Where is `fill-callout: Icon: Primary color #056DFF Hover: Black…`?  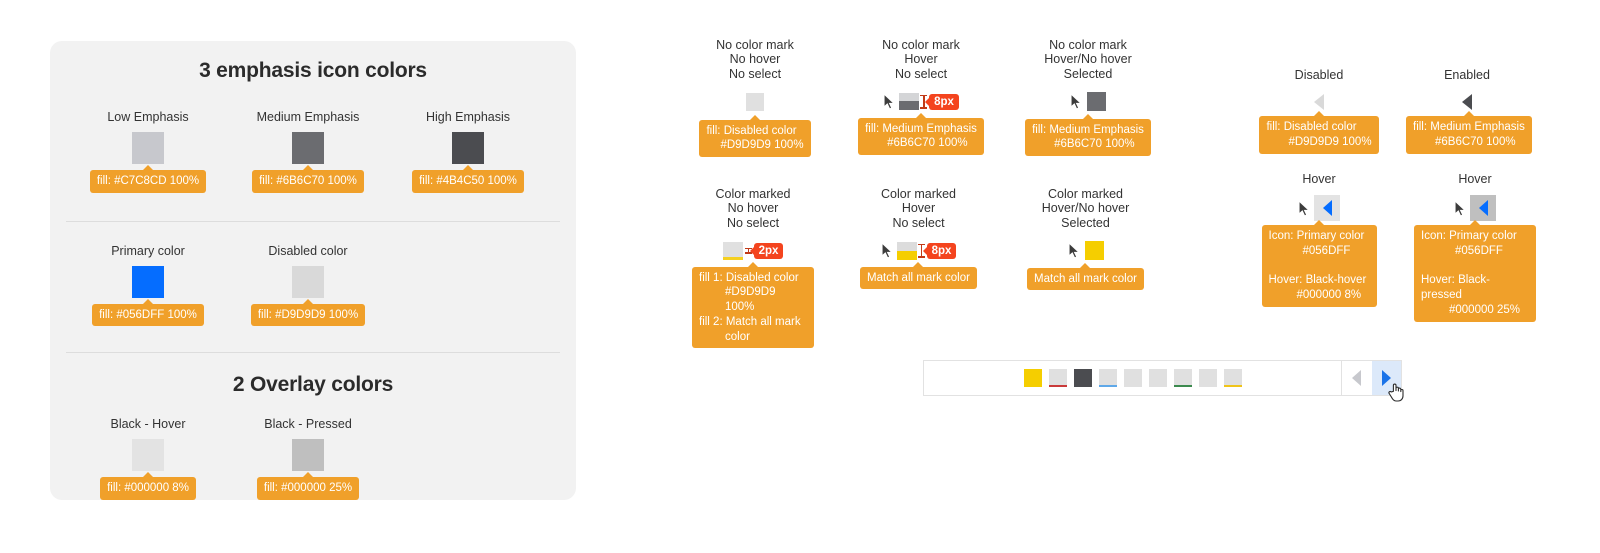
fill-callout: Icon: Primary color #056DFF Hover: Black… is located at coordinates (1475, 271).